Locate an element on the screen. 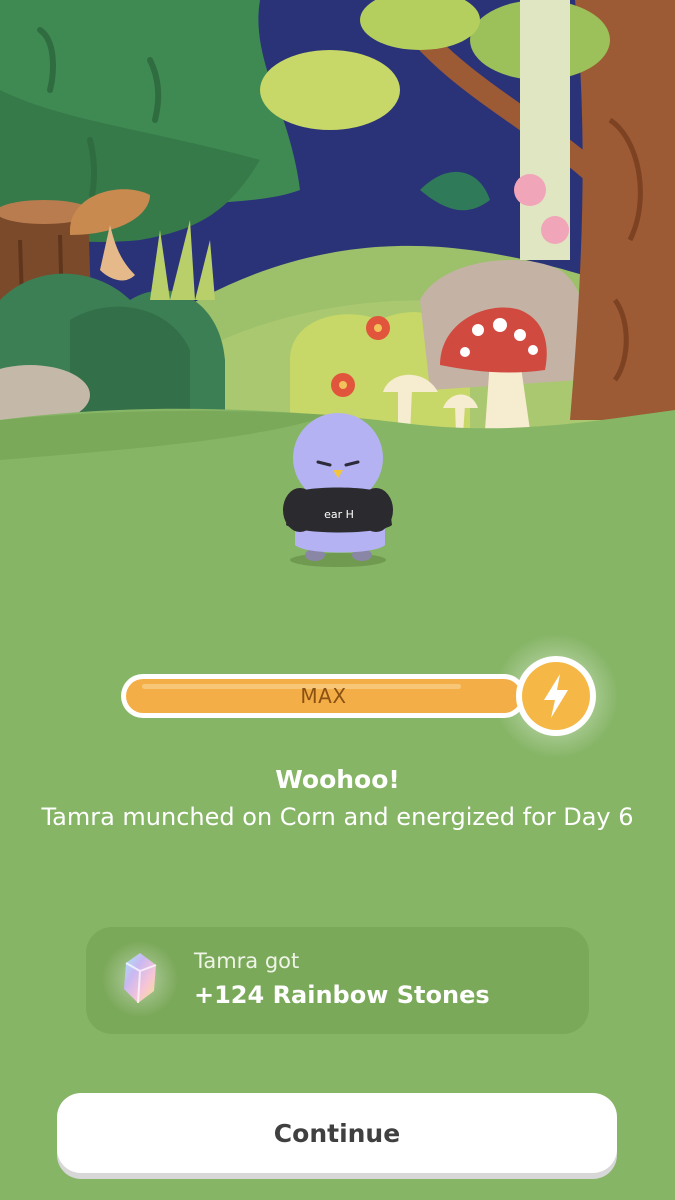 The height and width of the screenshot is (1200, 675). message-title: Woohoo! is located at coordinates (337, 779).